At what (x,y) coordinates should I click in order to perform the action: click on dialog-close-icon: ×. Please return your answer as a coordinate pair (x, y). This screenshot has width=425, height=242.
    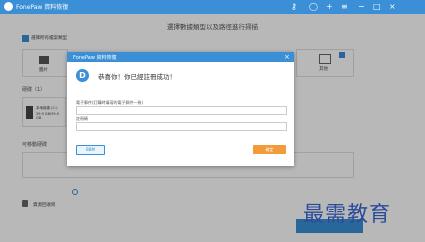
    Looking at the image, I should click on (287, 57).